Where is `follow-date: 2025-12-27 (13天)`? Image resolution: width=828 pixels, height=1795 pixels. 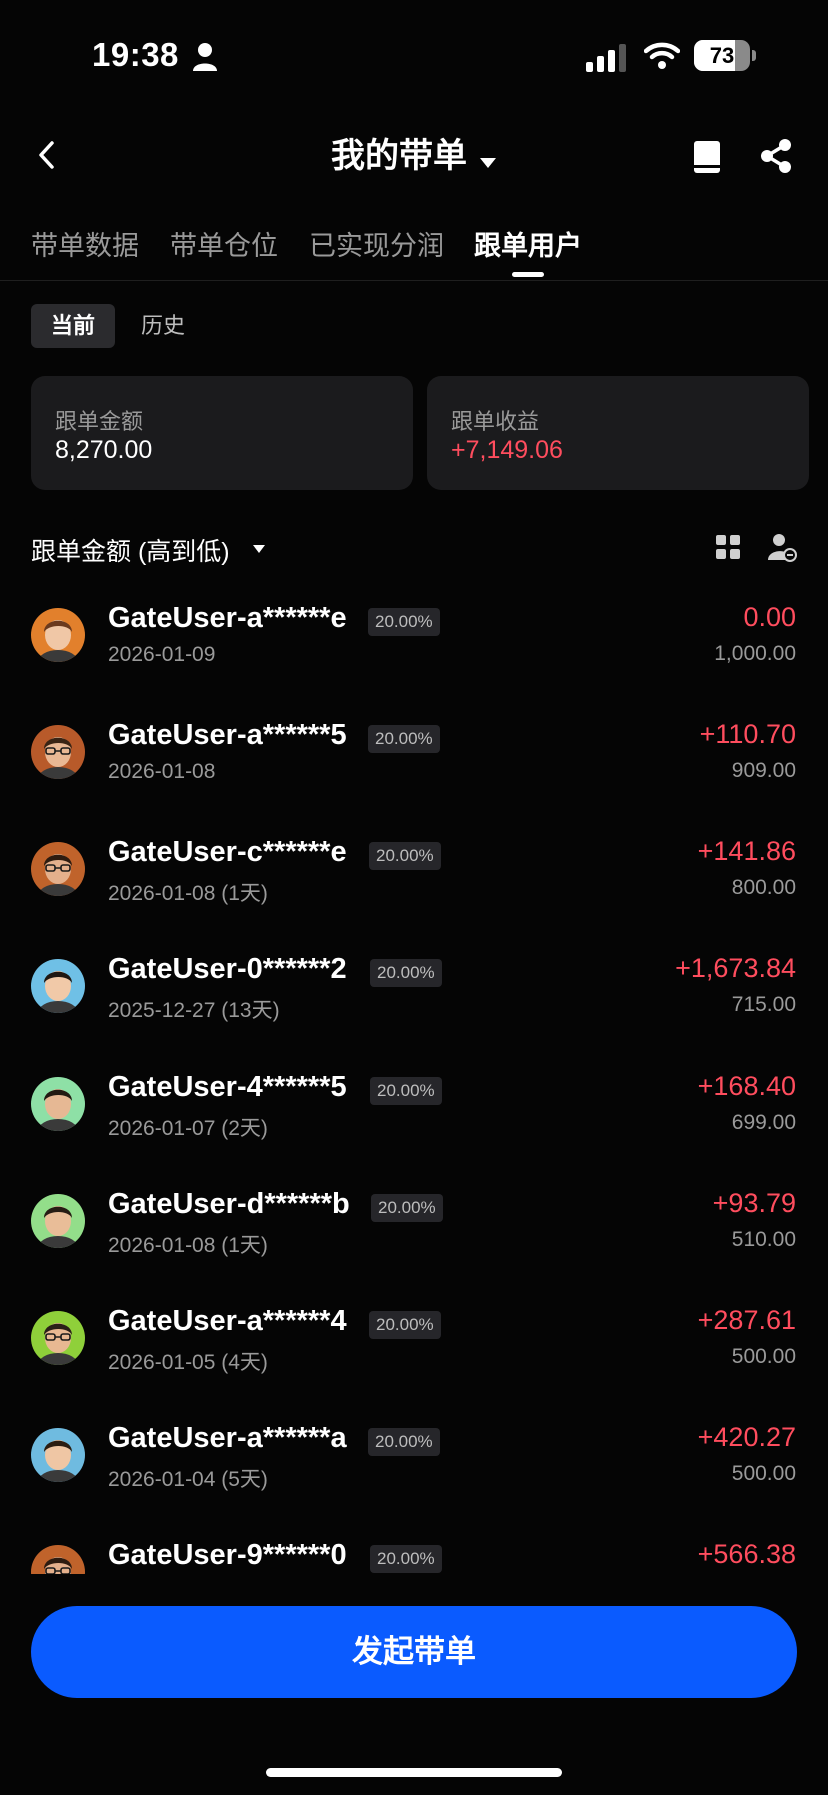 follow-date: 2025-12-27 (13天) is located at coordinates (194, 1010).